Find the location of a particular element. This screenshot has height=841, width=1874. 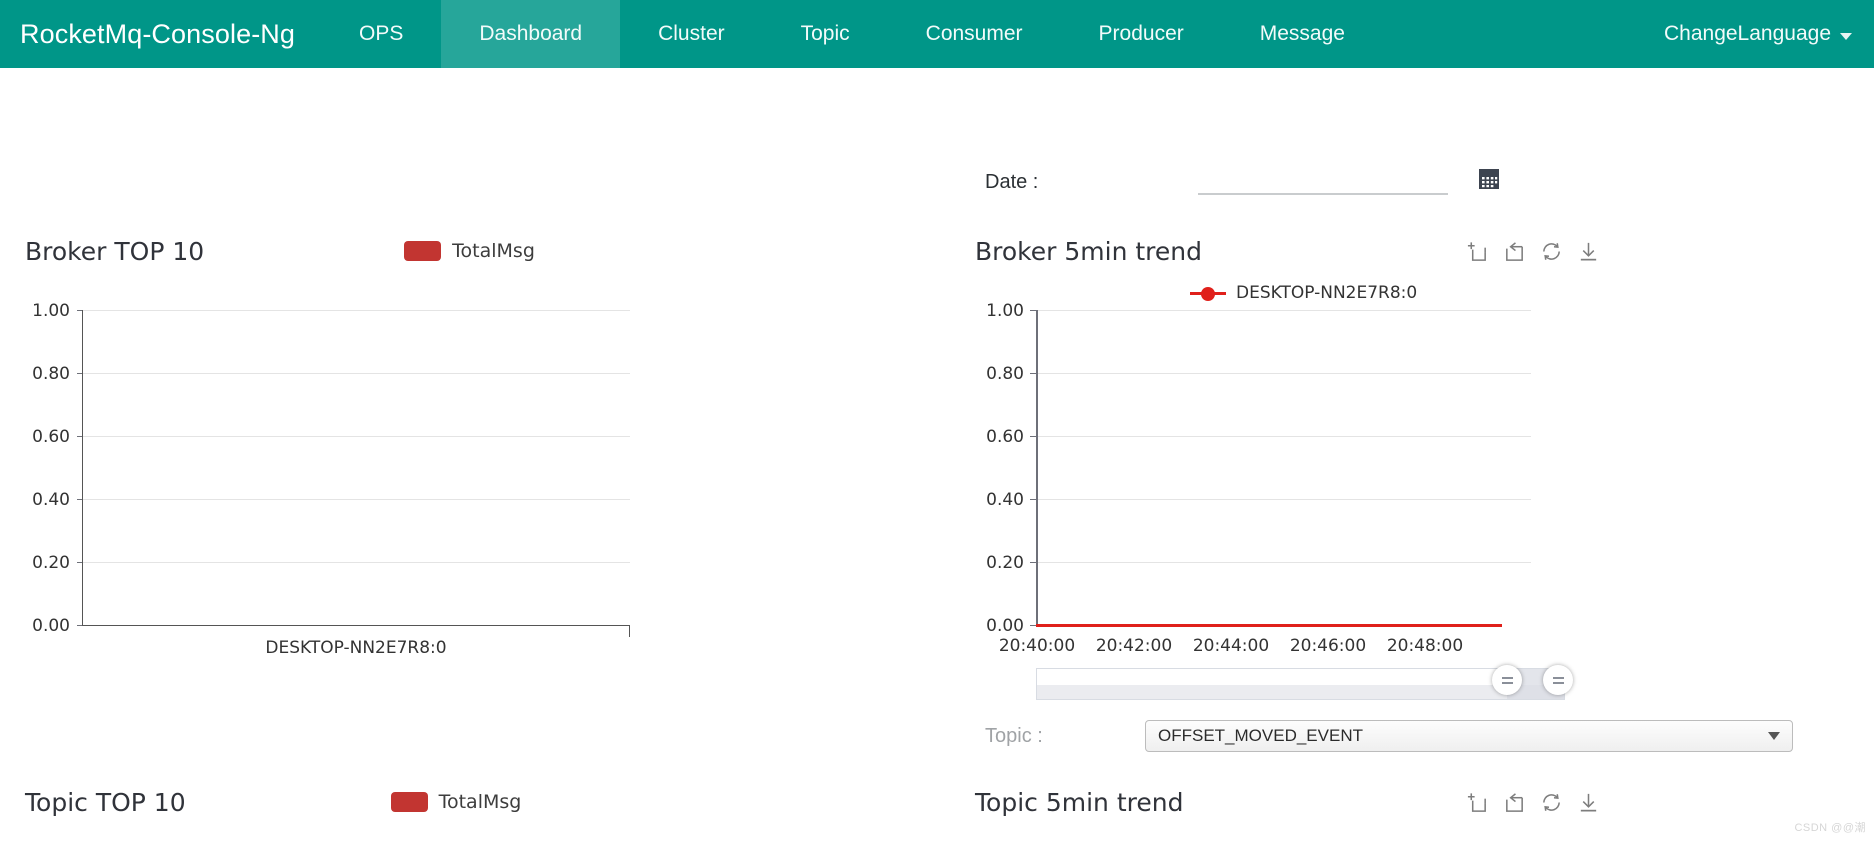

topic-5min-trend-panel: Topic 5min trend is located at coordinates (1287, 802).